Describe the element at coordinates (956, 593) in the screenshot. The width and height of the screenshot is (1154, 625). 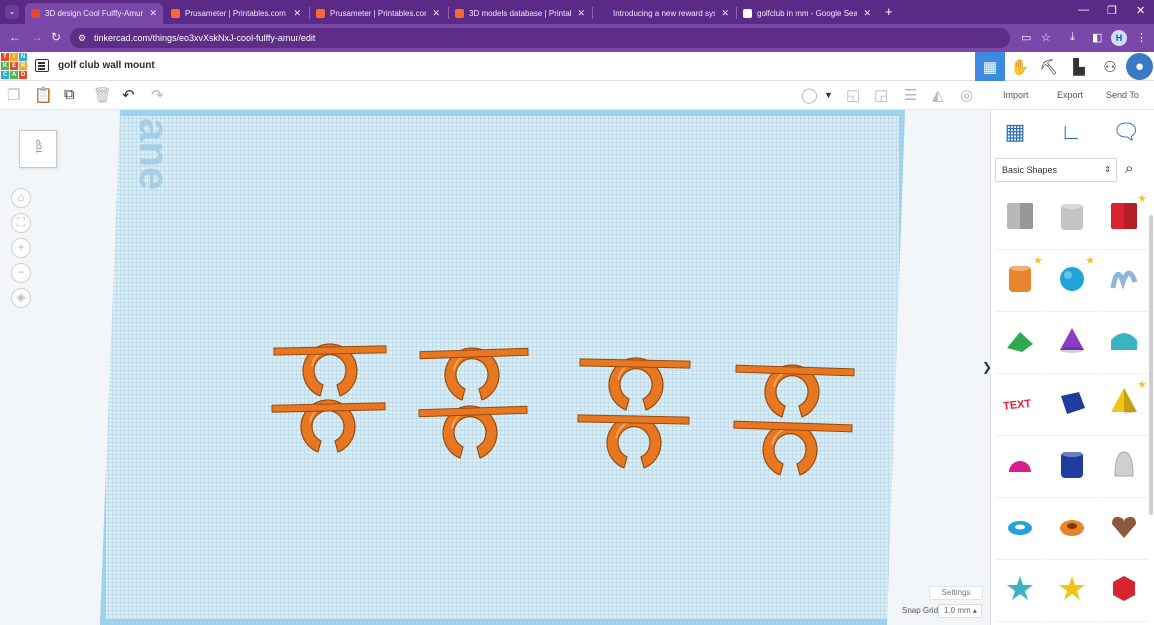
I see `settings-button: Settings` at that location.